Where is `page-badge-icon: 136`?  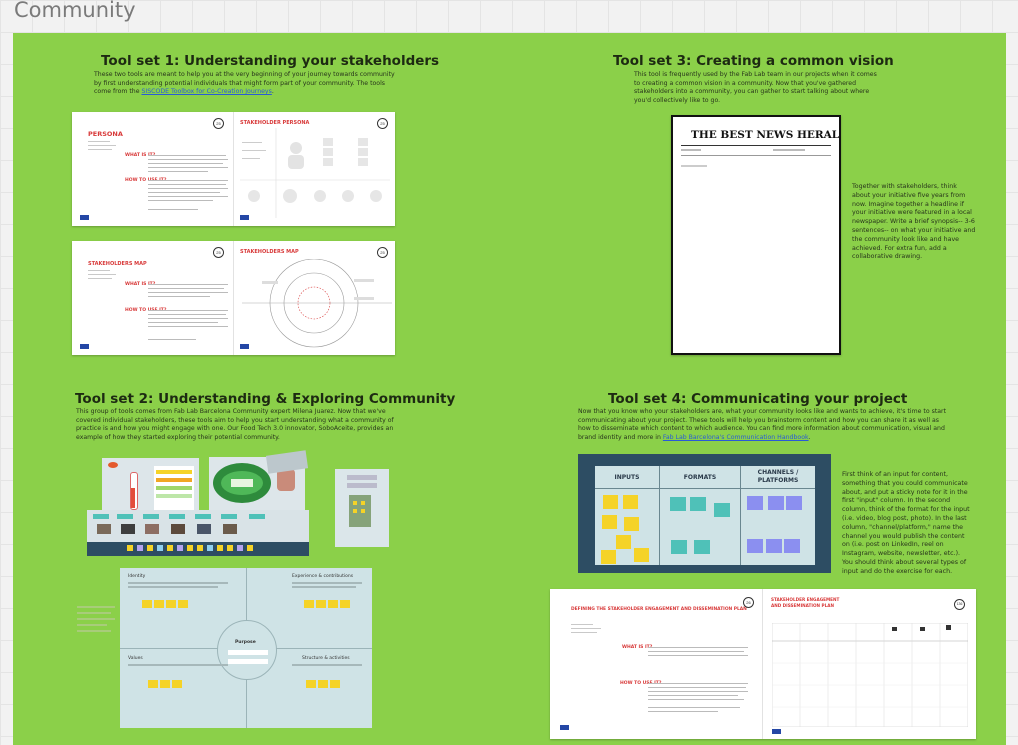 page-badge-icon: 136 is located at coordinates (959, 604).